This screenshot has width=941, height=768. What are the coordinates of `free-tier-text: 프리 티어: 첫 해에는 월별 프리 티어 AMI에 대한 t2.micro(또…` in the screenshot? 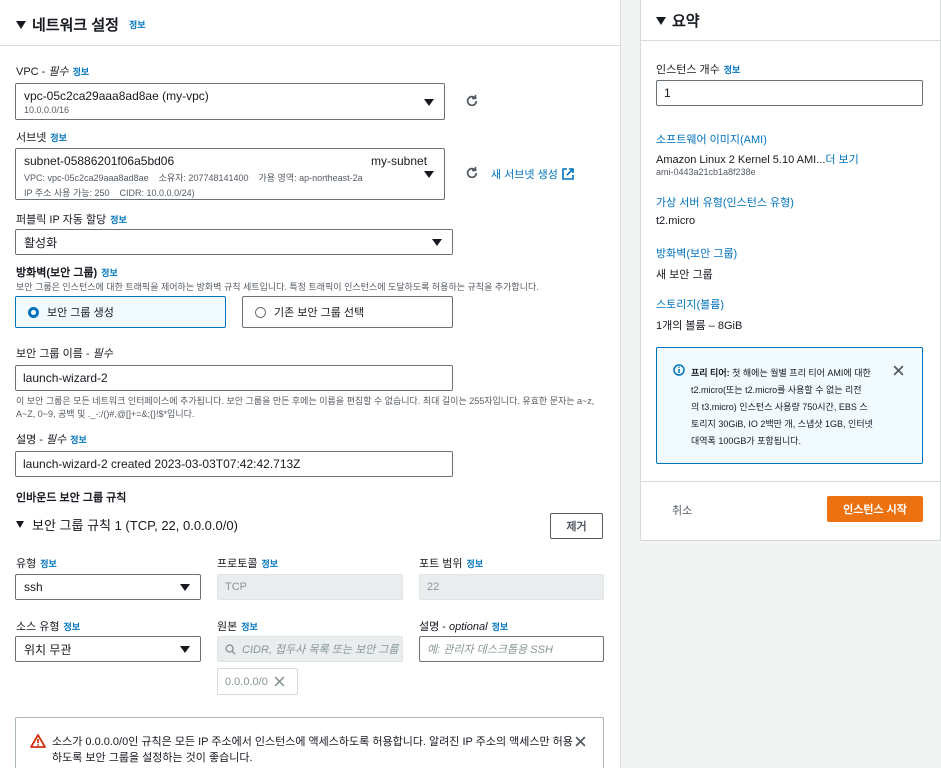 It's located at (782, 407).